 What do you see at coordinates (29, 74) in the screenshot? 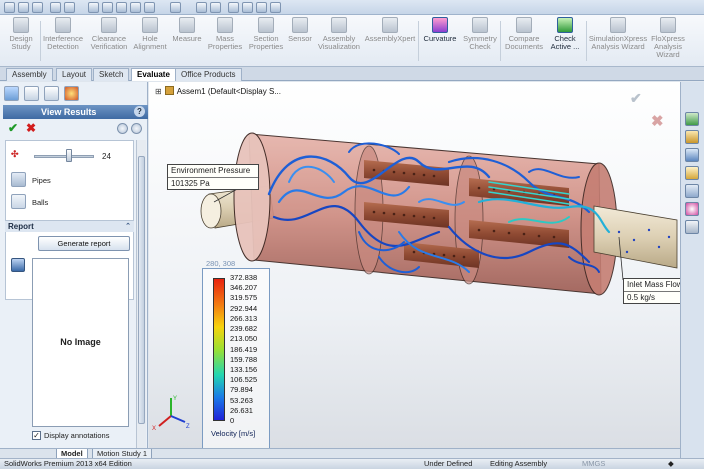
I see `tab-assembly: Assembly` at bounding box center [29, 74].